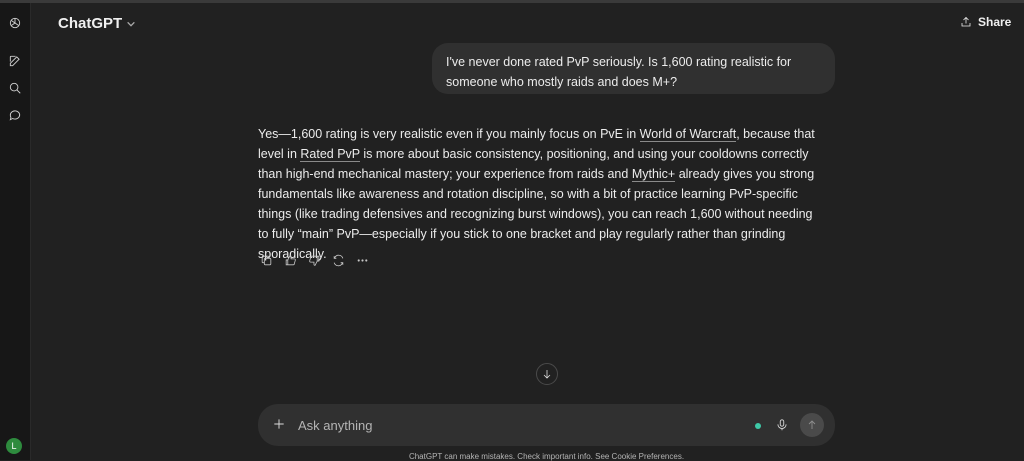 The width and height of the screenshot is (1024, 461). Describe the element at coordinates (290, 260) in the screenshot. I see `thumbs-up-icon` at that location.